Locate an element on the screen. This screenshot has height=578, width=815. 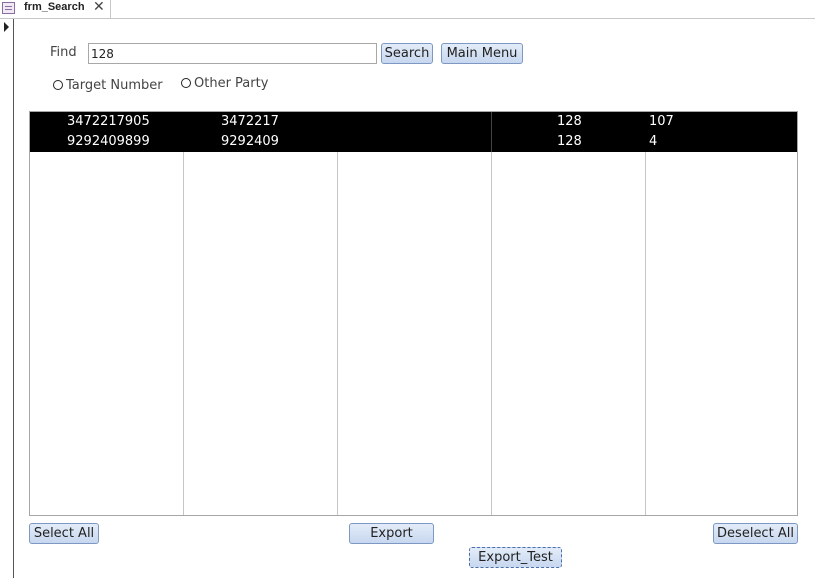
select-all-button: Select All is located at coordinates (64, 533).